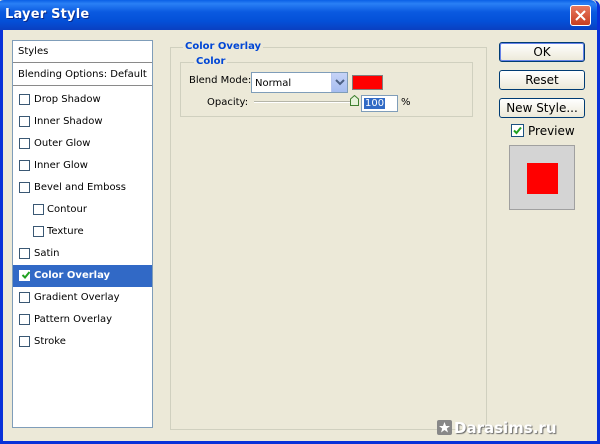  Describe the element at coordinates (67, 209) in the screenshot. I see `style-item-label: Contour` at that location.